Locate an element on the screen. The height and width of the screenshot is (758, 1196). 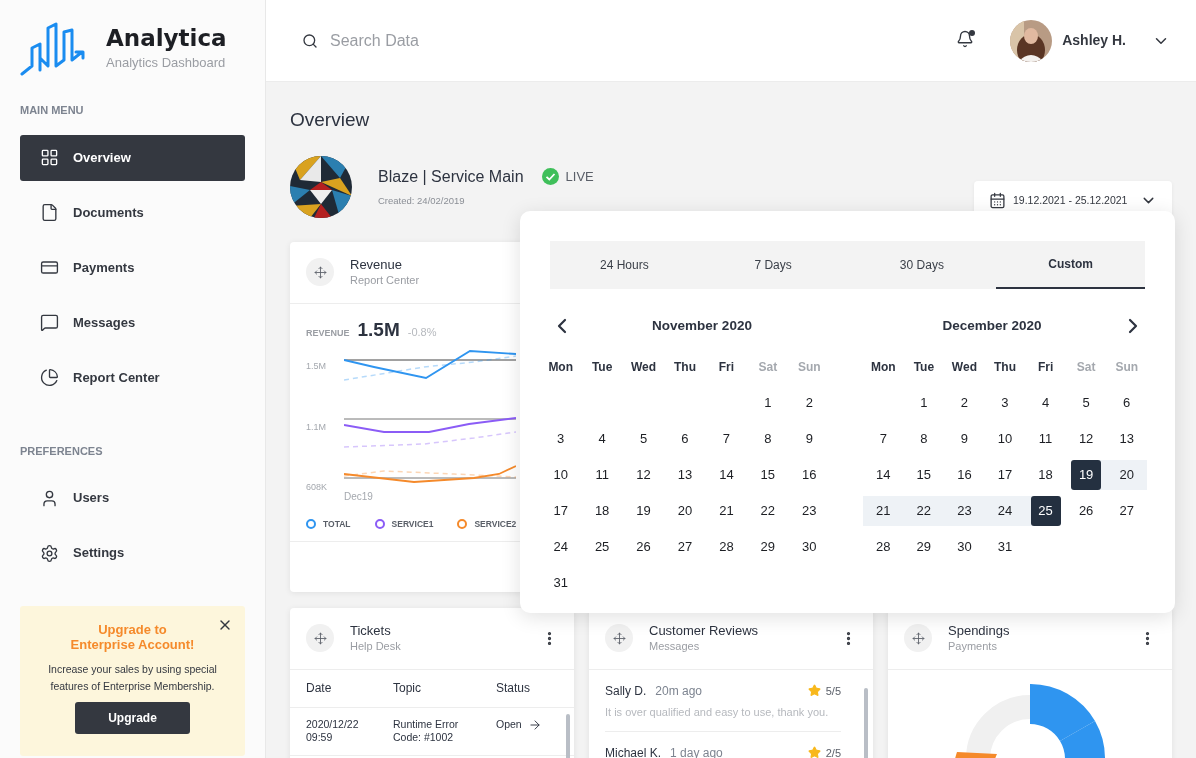
column-header: Date is located at coordinates (319, 688).